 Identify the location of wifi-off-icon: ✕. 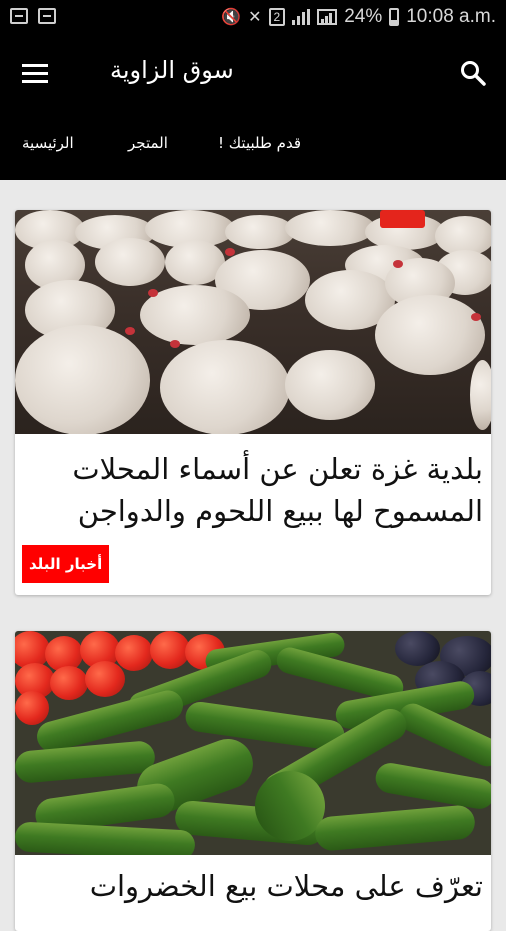
(255, 17).